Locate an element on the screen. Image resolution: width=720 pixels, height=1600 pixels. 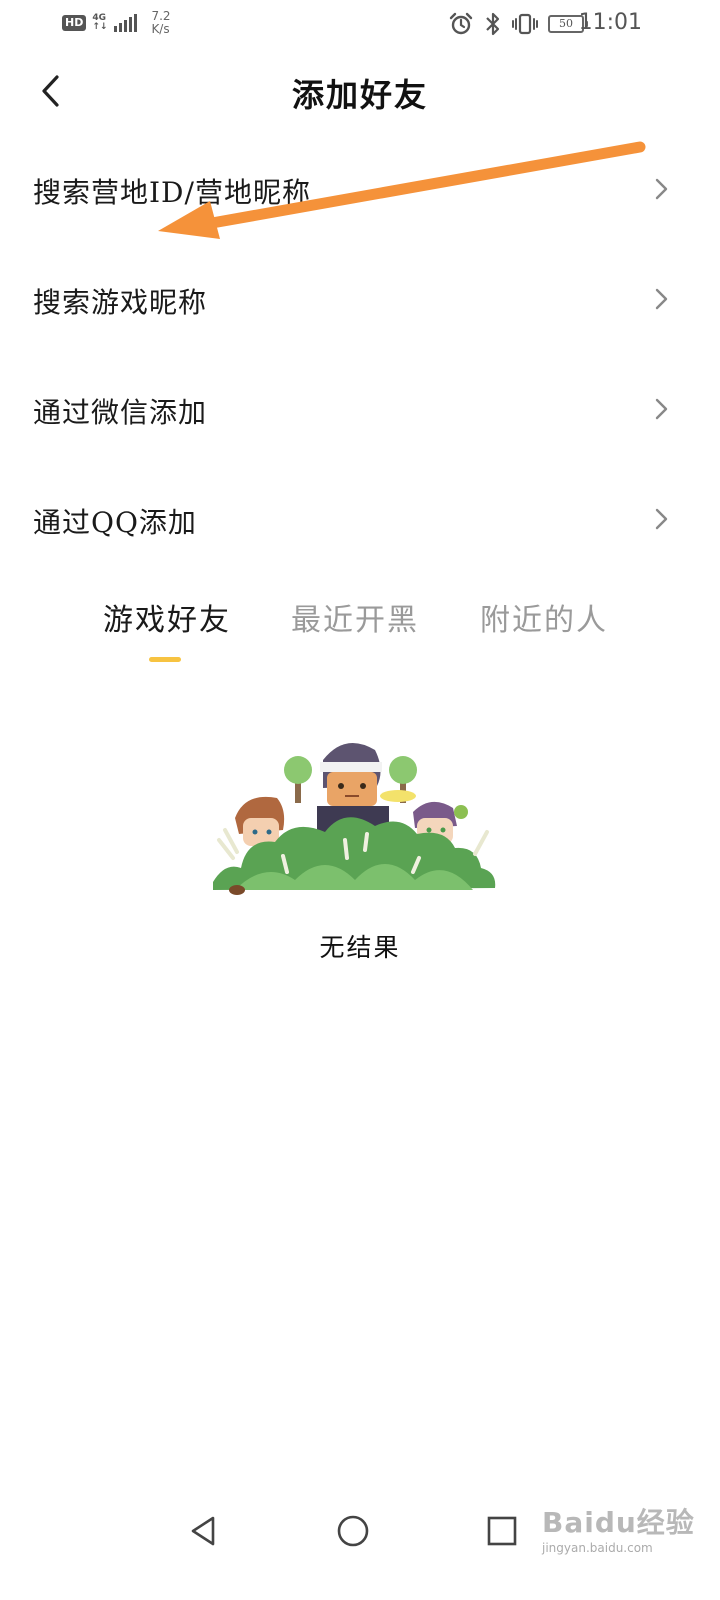
empty-state-text: 无结果 is located at coordinates (360, 947).